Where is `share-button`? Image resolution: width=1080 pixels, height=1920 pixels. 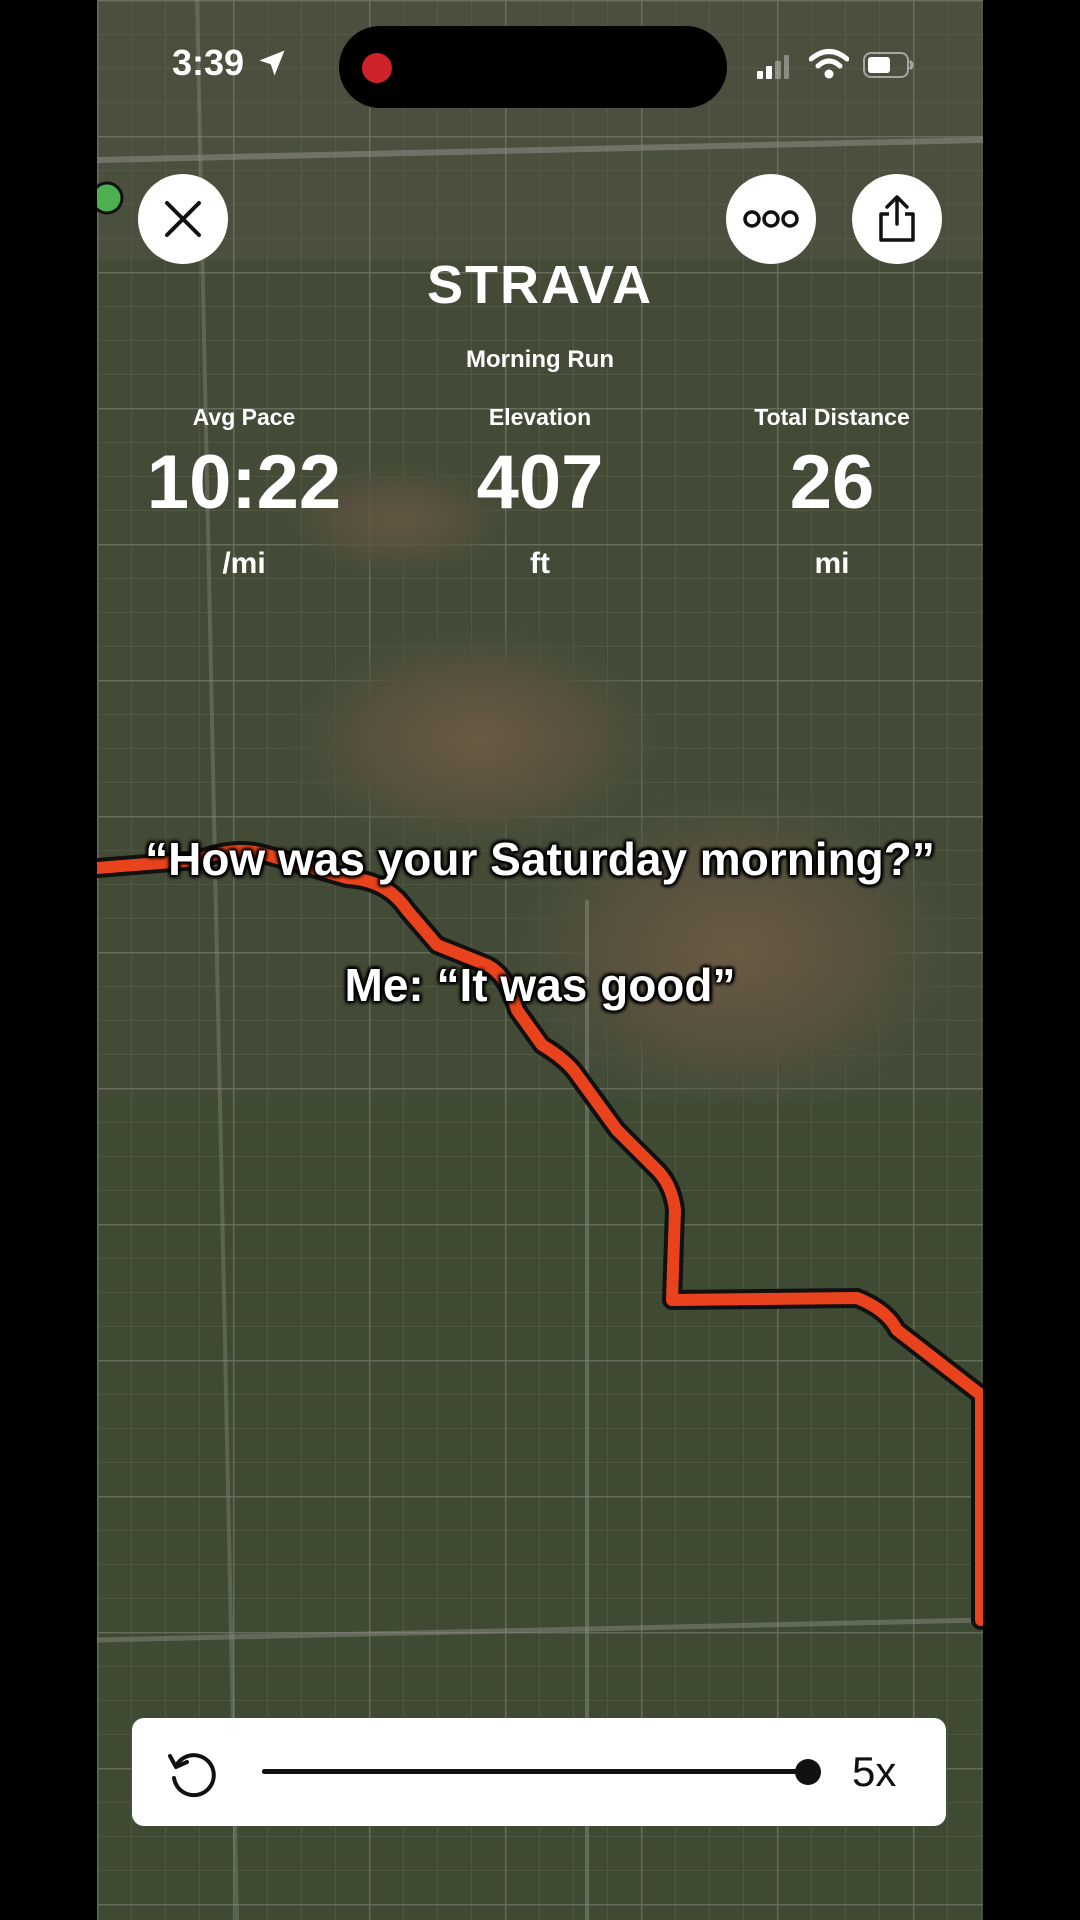
share-button is located at coordinates (897, 219).